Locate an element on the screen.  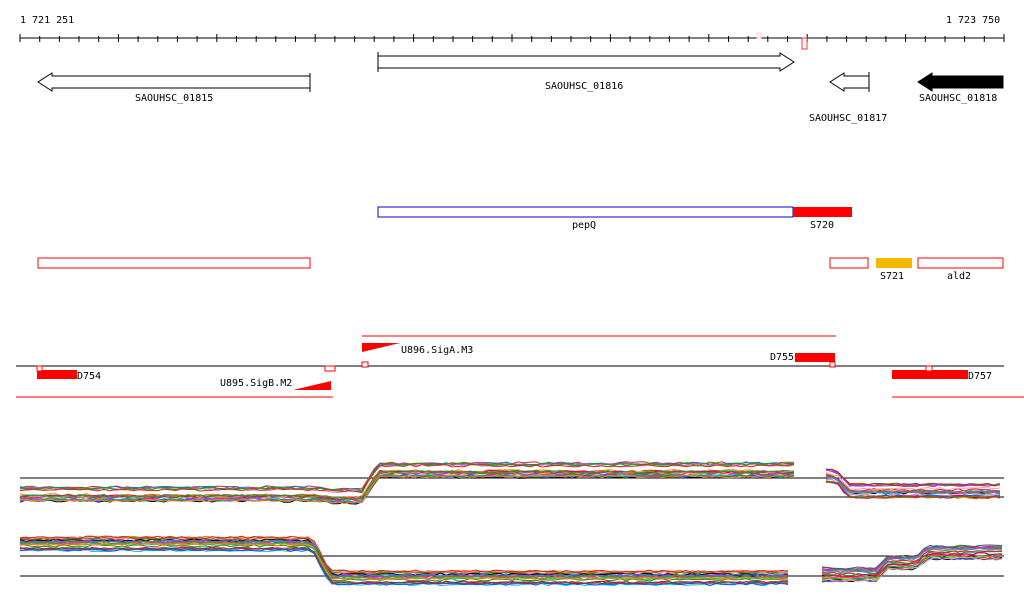
promoter-u896-tick is located at coordinates (365, 364).